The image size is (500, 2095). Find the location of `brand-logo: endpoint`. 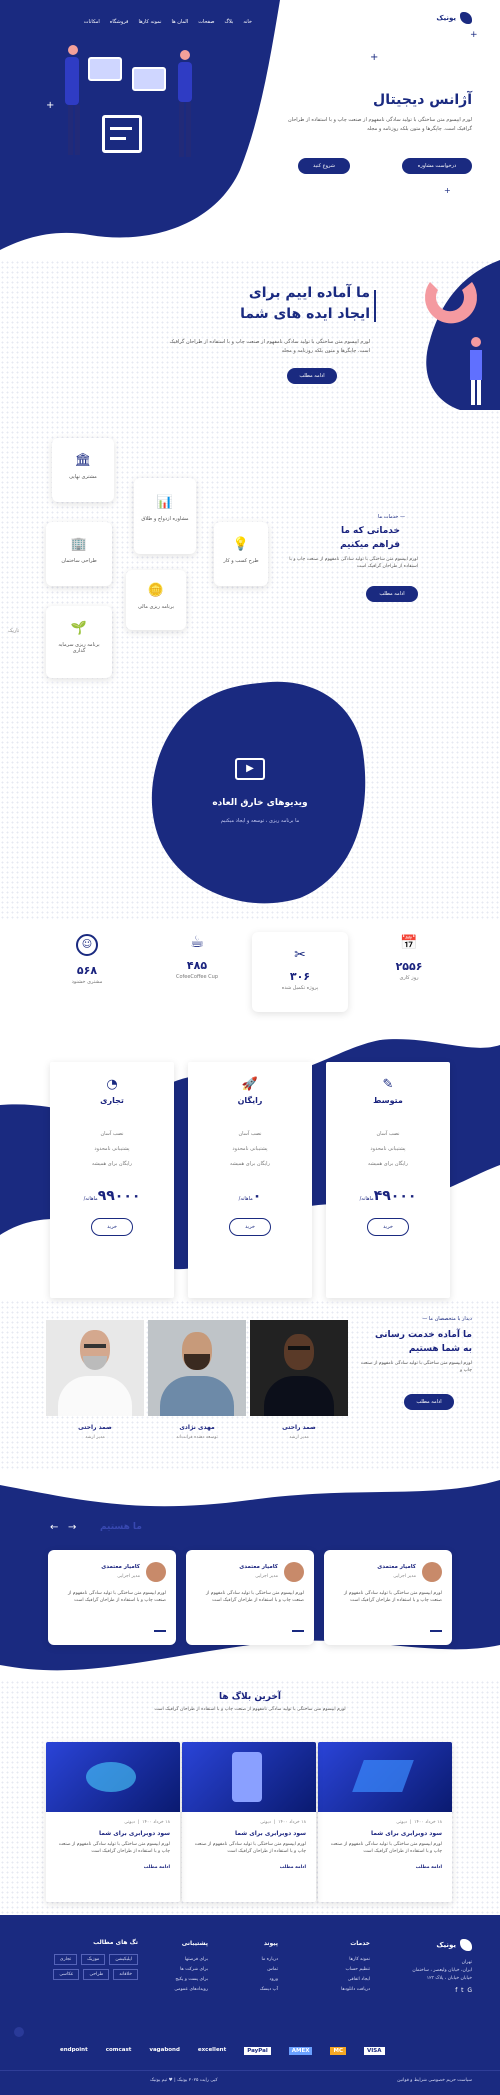

brand-logo: endpoint is located at coordinates (74, 2050).